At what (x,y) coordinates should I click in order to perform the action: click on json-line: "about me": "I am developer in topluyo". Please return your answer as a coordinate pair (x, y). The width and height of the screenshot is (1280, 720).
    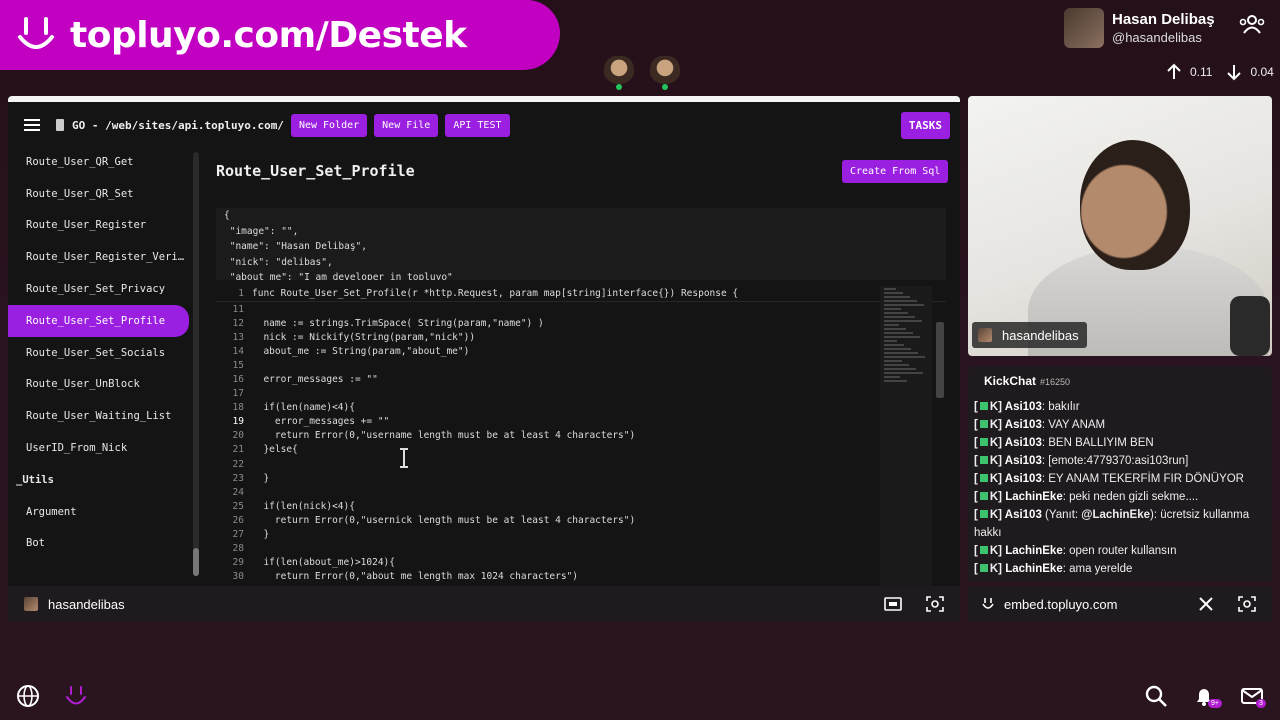
    Looking at the image, I should click on (338, 276).